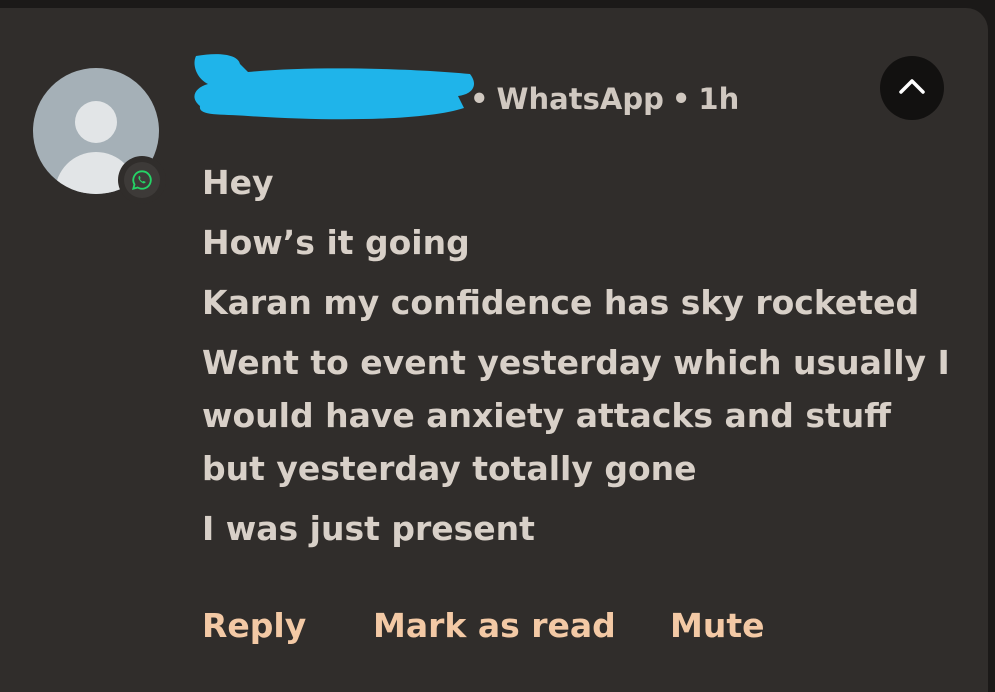  I want to click on message-line: How’s it going, so click(336, 242).